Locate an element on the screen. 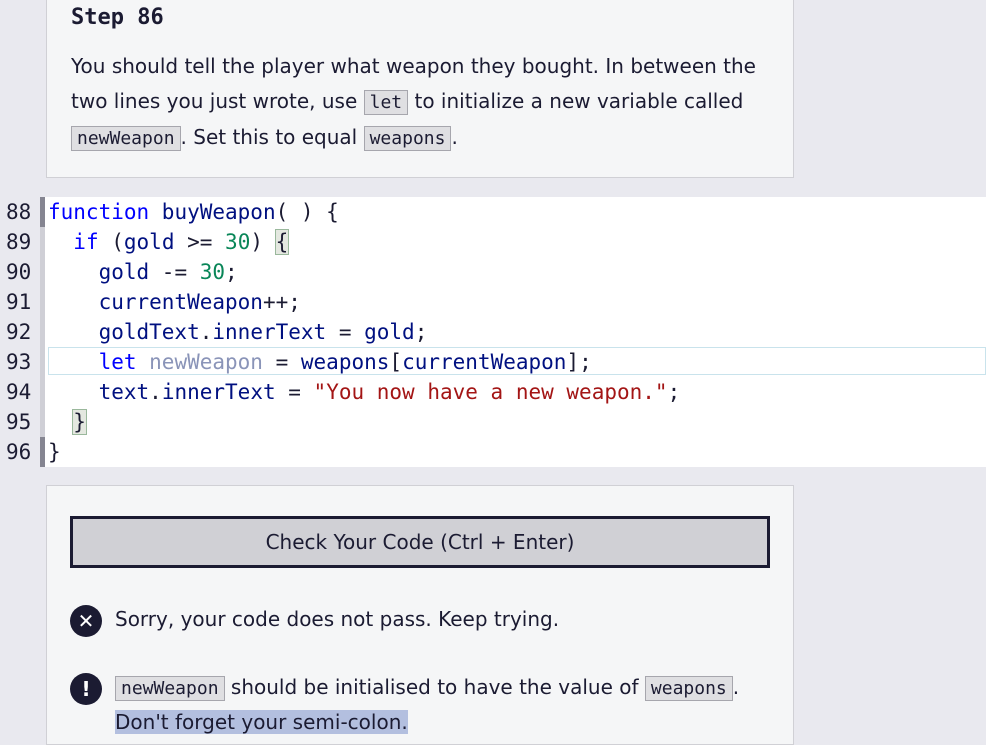 The width and height of the screenshot is (986, 745). line-code: gold -= 30; is located at coordinates (143, 272).